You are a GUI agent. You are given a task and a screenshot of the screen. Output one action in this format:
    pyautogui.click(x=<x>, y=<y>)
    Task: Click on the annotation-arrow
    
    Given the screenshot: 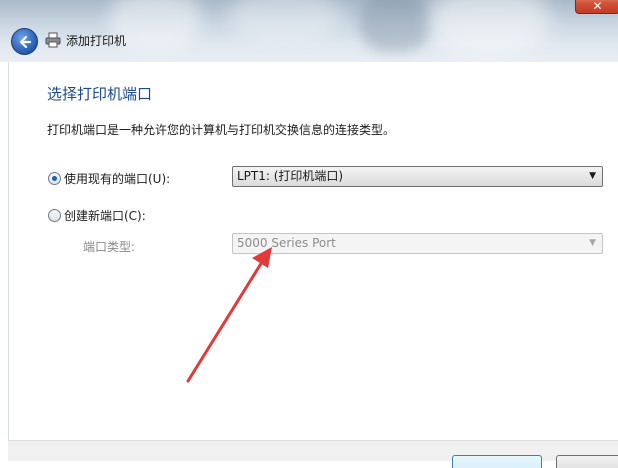 What is the action you would take?
    pyautogui.click(x=229, y=315)
    